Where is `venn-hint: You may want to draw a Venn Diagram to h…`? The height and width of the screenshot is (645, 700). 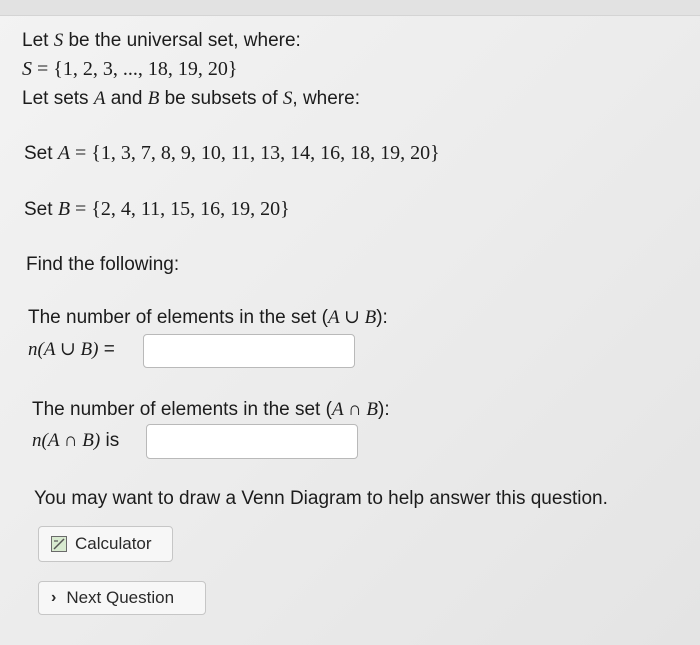 venn-hint: You may want to draw a Venn Diagram to h… is located at coordinates (321, 498).